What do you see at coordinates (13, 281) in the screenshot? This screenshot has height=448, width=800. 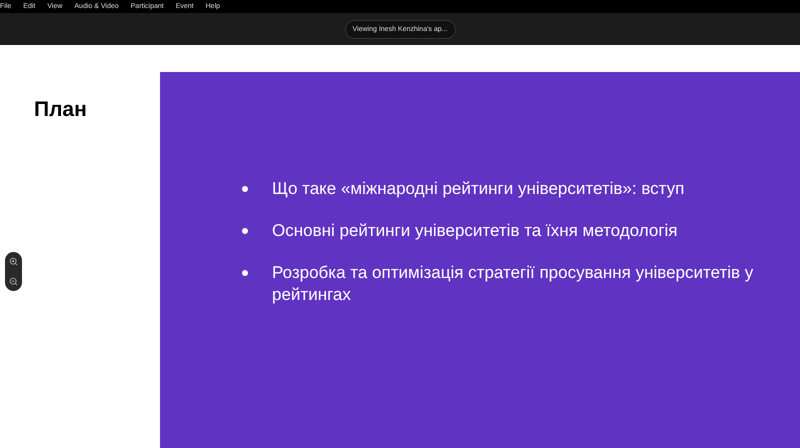 I see `zoom-out-icon` at bounding box center [13, 281].